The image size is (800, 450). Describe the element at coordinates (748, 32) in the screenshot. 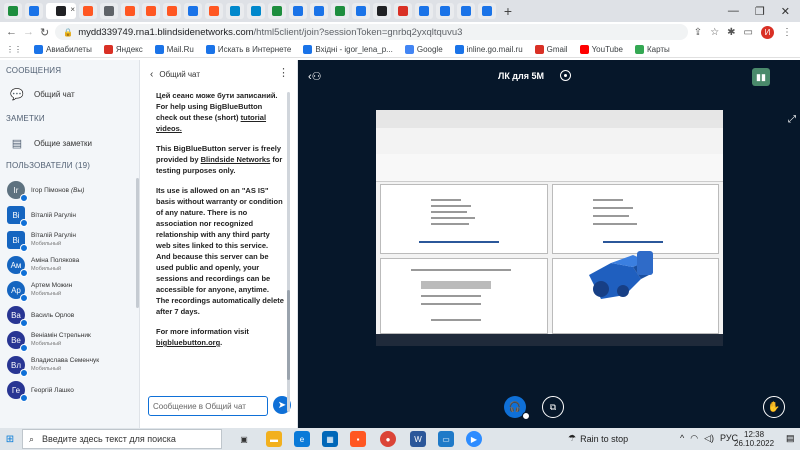

I see `sidepanel-icon: ▭` at that location.